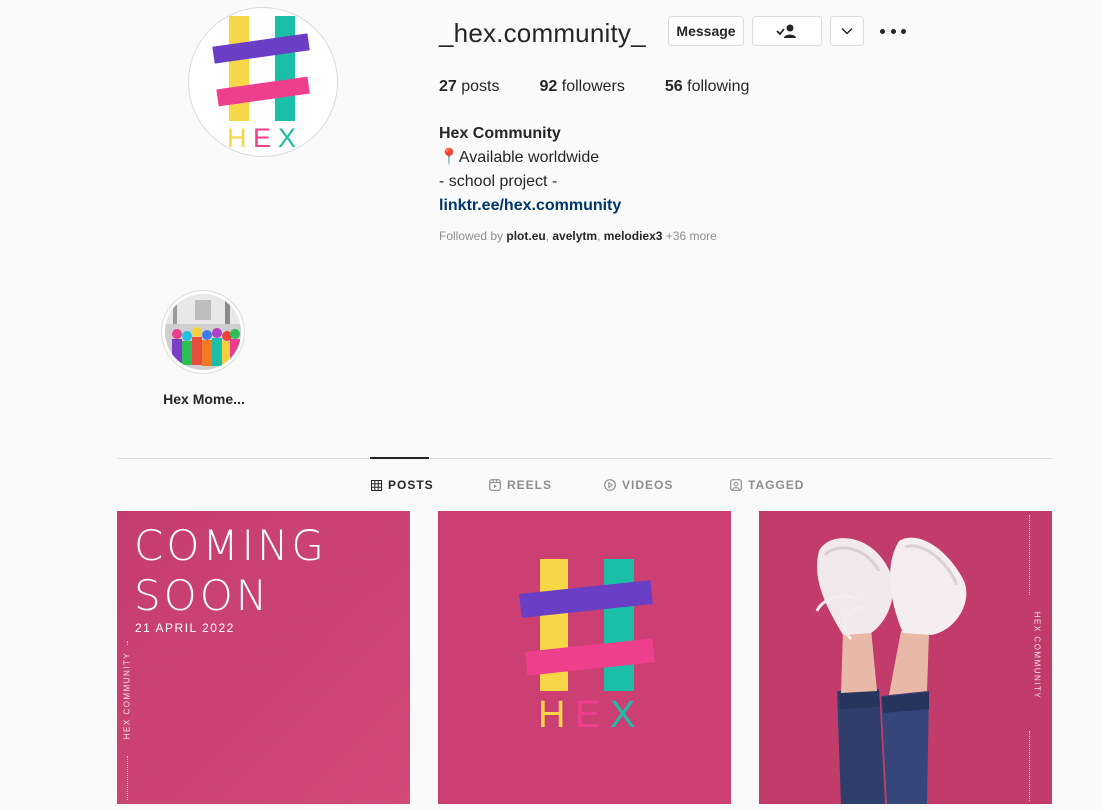 The height and width of the screenshot is (810, 1102). Describe the element at coordinates (736, 485) in the screenshot. I see `tag-icon` at that location.